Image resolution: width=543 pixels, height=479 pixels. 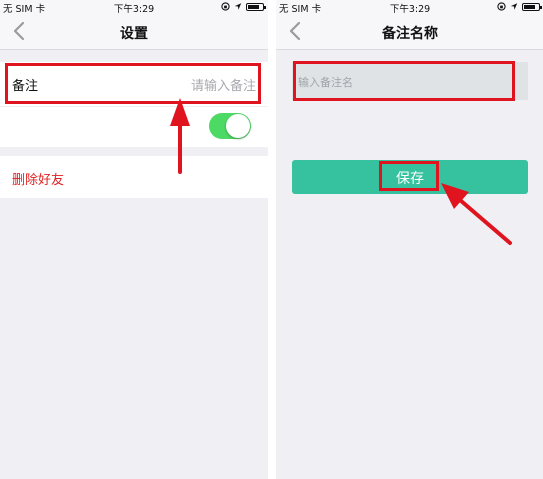 What do you see at coordinates (133, 83) in the screenshot?
I see `remark-highlight-box` at bounding box center [133, 83].